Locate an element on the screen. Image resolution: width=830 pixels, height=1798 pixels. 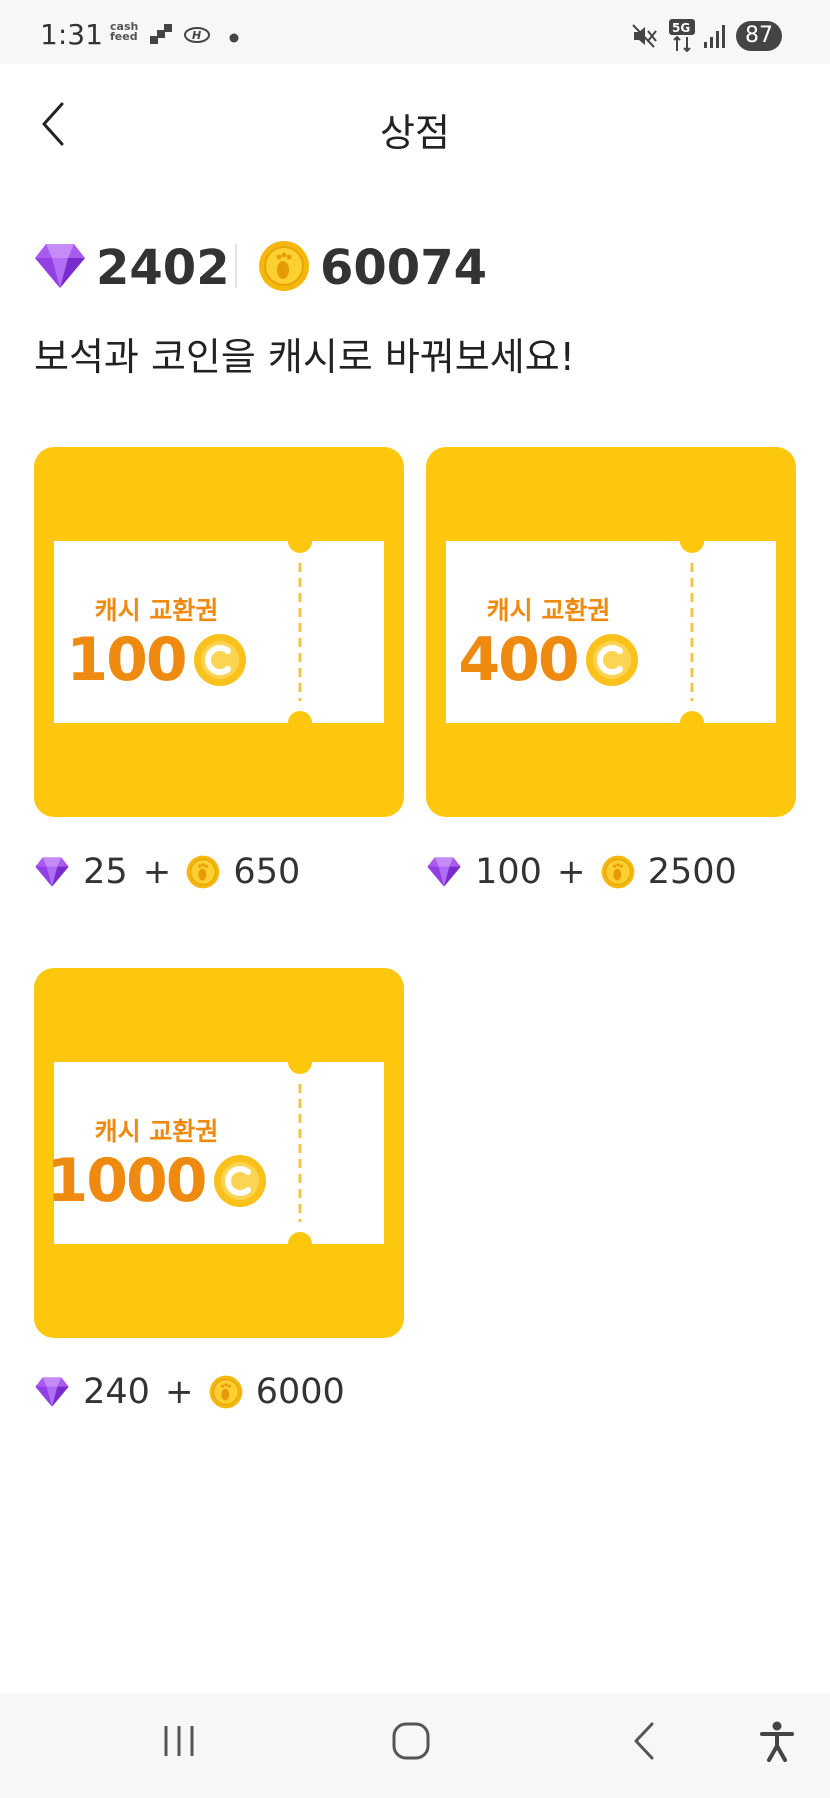
coin-price: 2500 is located at coordinates (692, 872).